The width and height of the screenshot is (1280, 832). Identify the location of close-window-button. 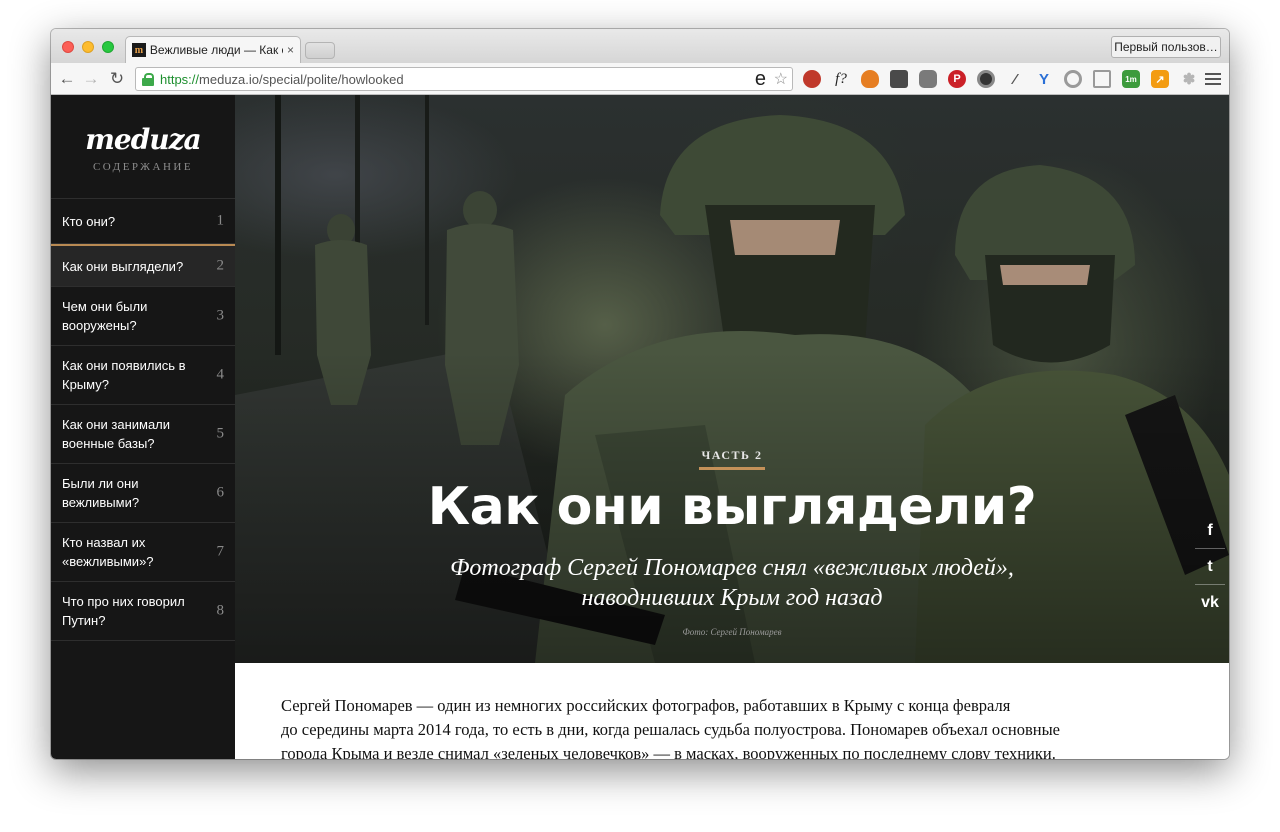
(68, 47).